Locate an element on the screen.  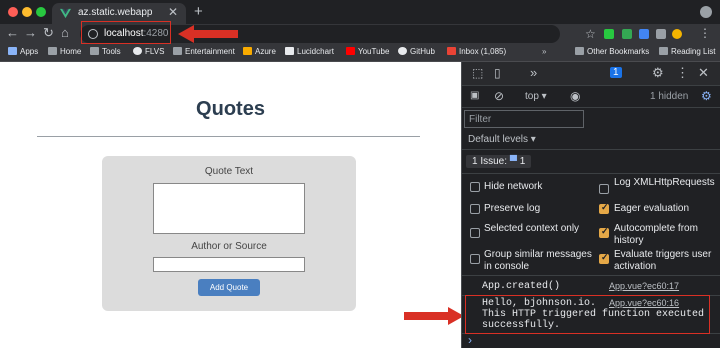
console-message: App.created() App.vue?ec60:17 is located at coordinates (591, 286).